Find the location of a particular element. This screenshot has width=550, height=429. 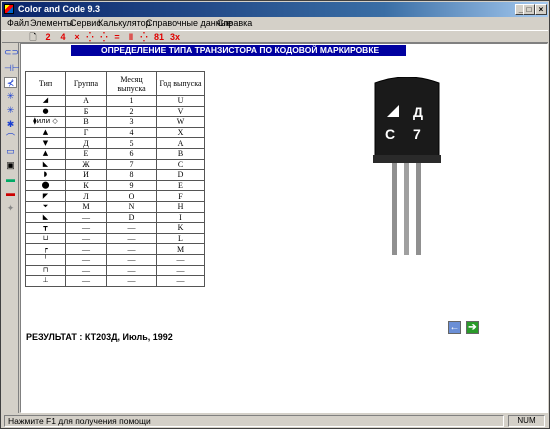

table-row: ┍ — — M is located at coordinates (115, 249).